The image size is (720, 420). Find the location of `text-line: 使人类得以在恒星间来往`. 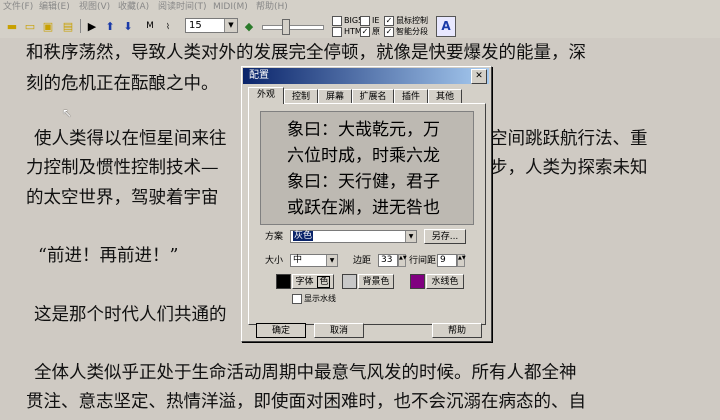

text-line: 使人类得以在恒星间来往 is located at coordinates (130, 139).